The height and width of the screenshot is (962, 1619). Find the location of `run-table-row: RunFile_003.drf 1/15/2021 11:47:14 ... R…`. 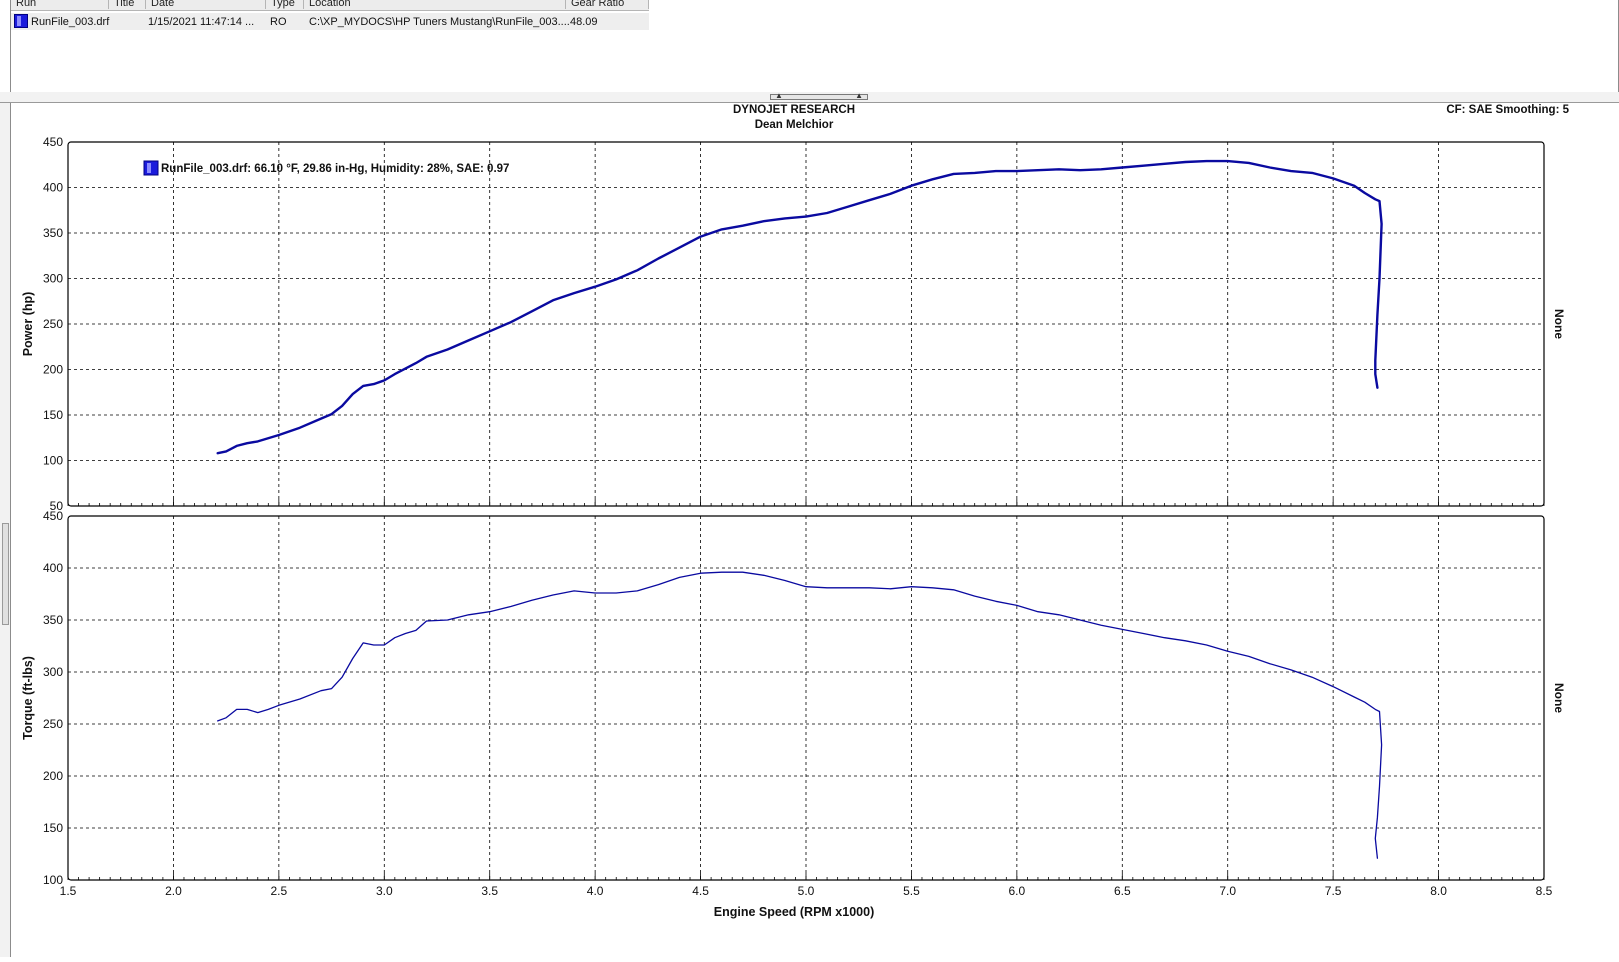

run-table-row: RunFile_003.drf 1/15/2021 11:47:14 ... R… is located at coordinates (330, 21).